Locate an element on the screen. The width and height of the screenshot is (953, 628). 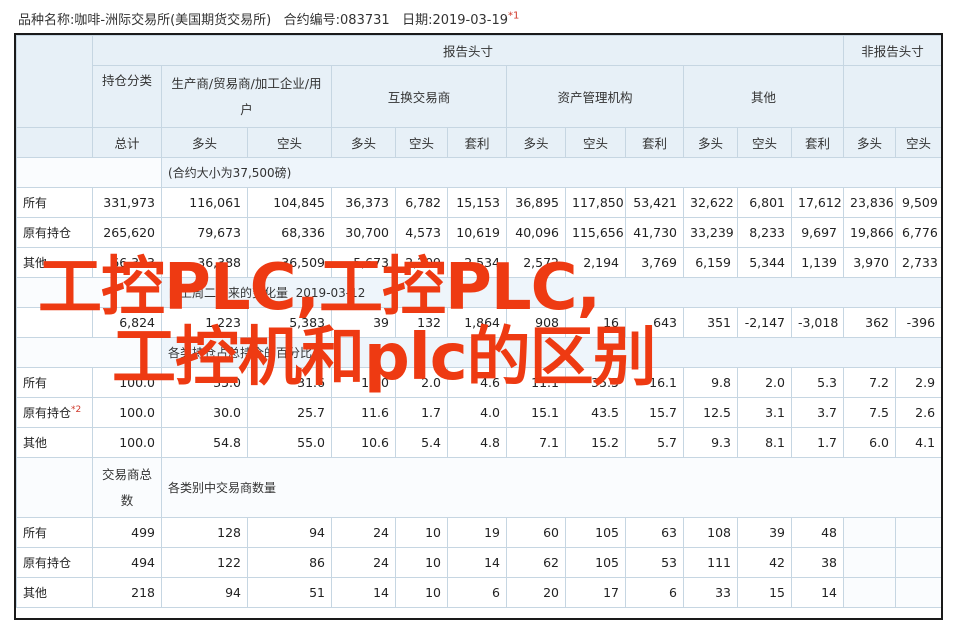
producer-header: 生产商/贸易商/加工企业/用户 is located at coordinates (246, 96).